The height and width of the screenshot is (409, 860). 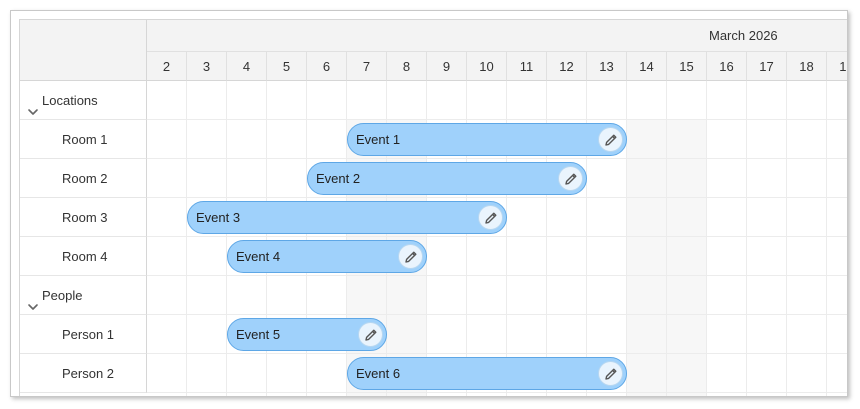 I want to click on day-header-cell: 12, so click(x=567, y=66).